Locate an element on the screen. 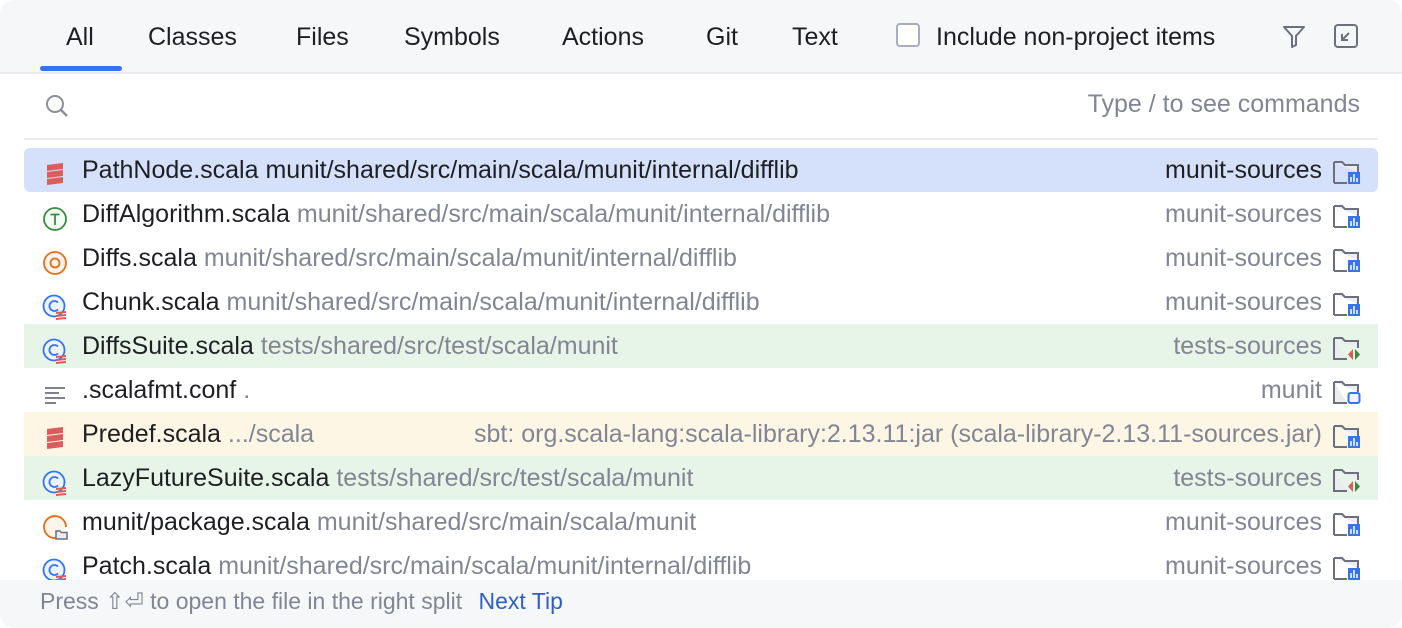 This screenshot has width=1402, height=628. module-folder-icon is located at coordinates (1347, 390).